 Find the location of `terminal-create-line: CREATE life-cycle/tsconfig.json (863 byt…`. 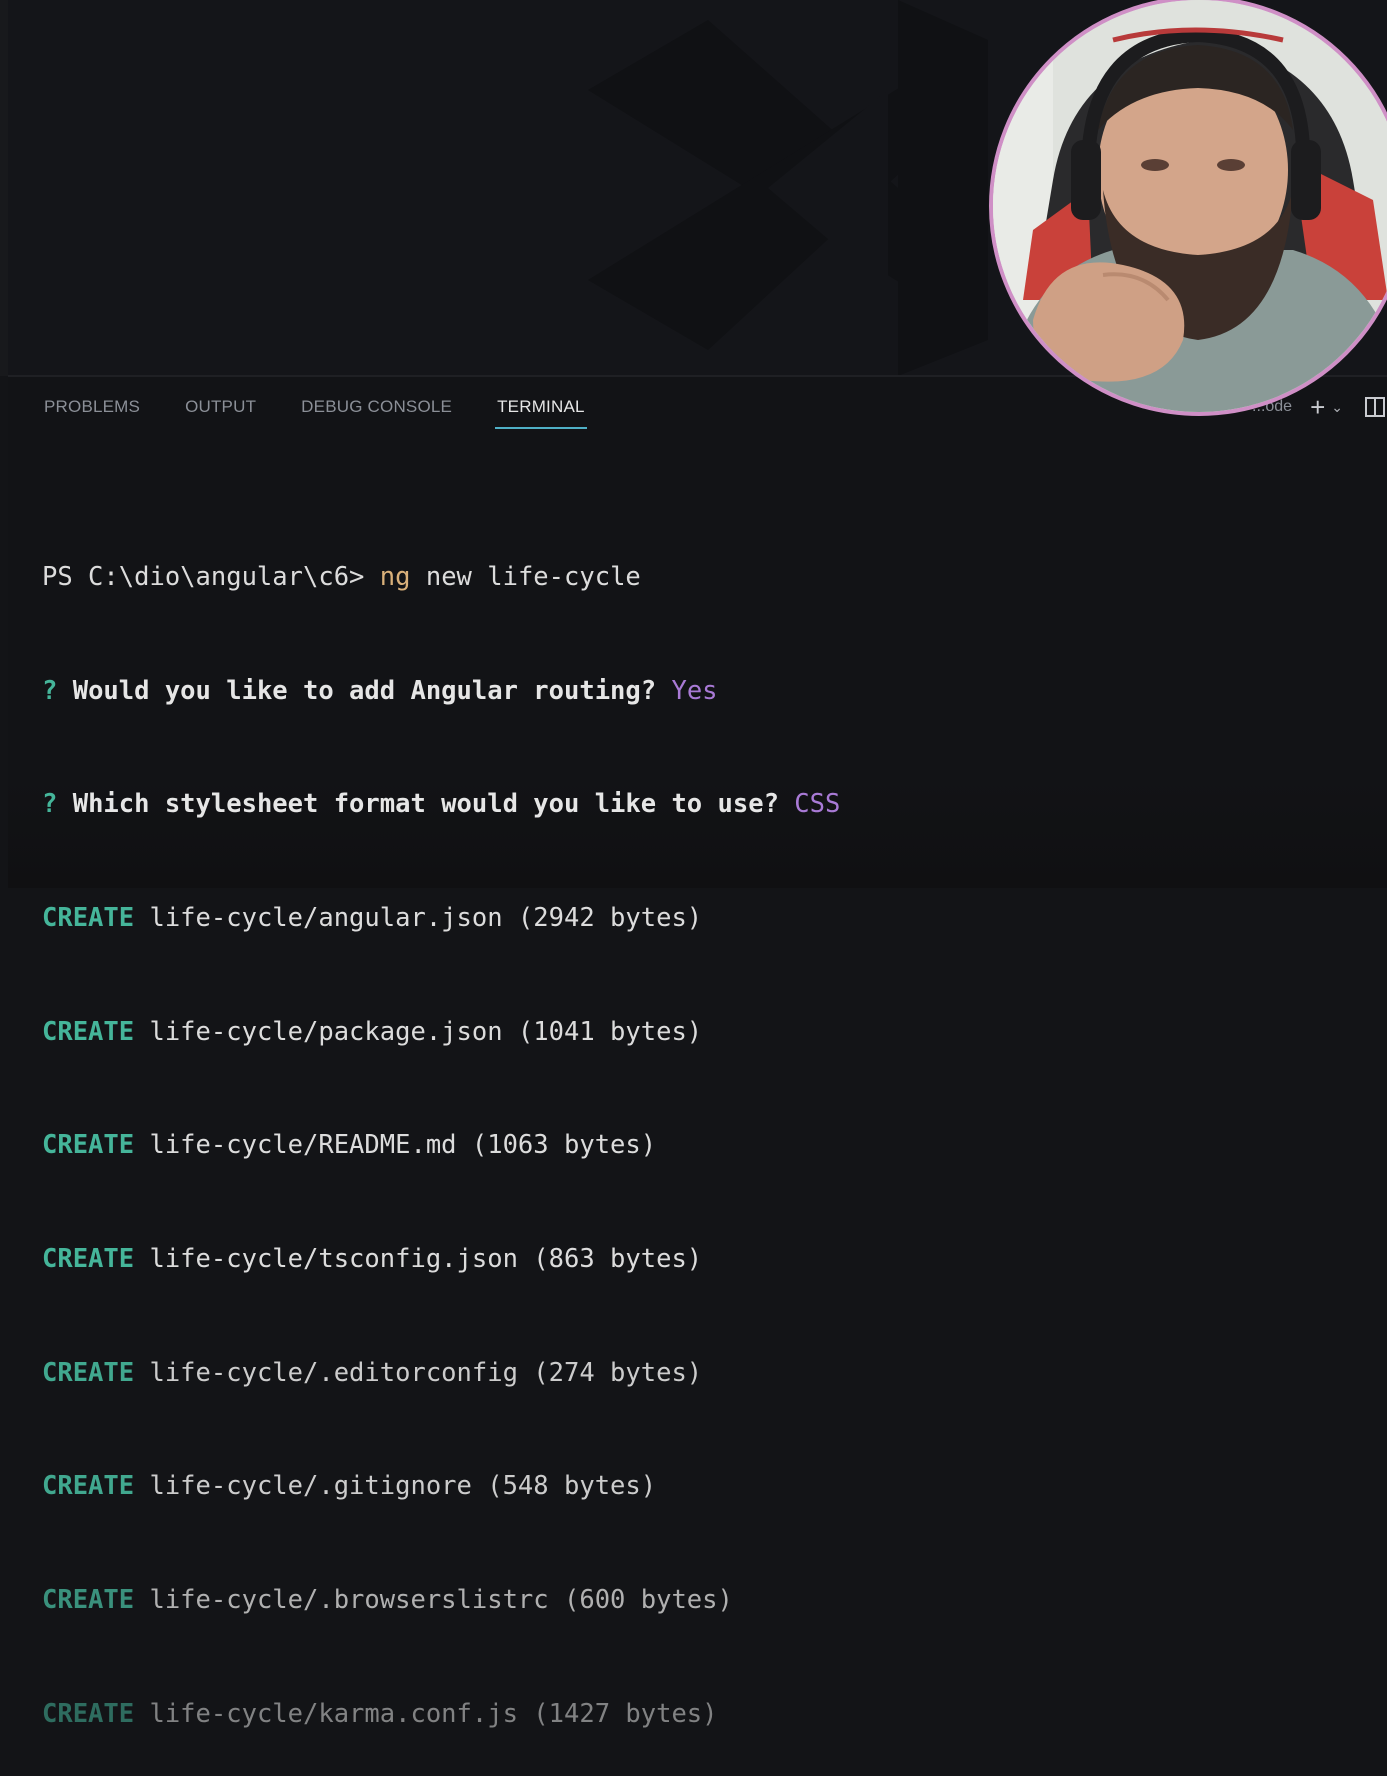

terminal-create-line: CREATE life-cycle/tsconfig.json (863 byt… is located at coordinates (441, 1260).